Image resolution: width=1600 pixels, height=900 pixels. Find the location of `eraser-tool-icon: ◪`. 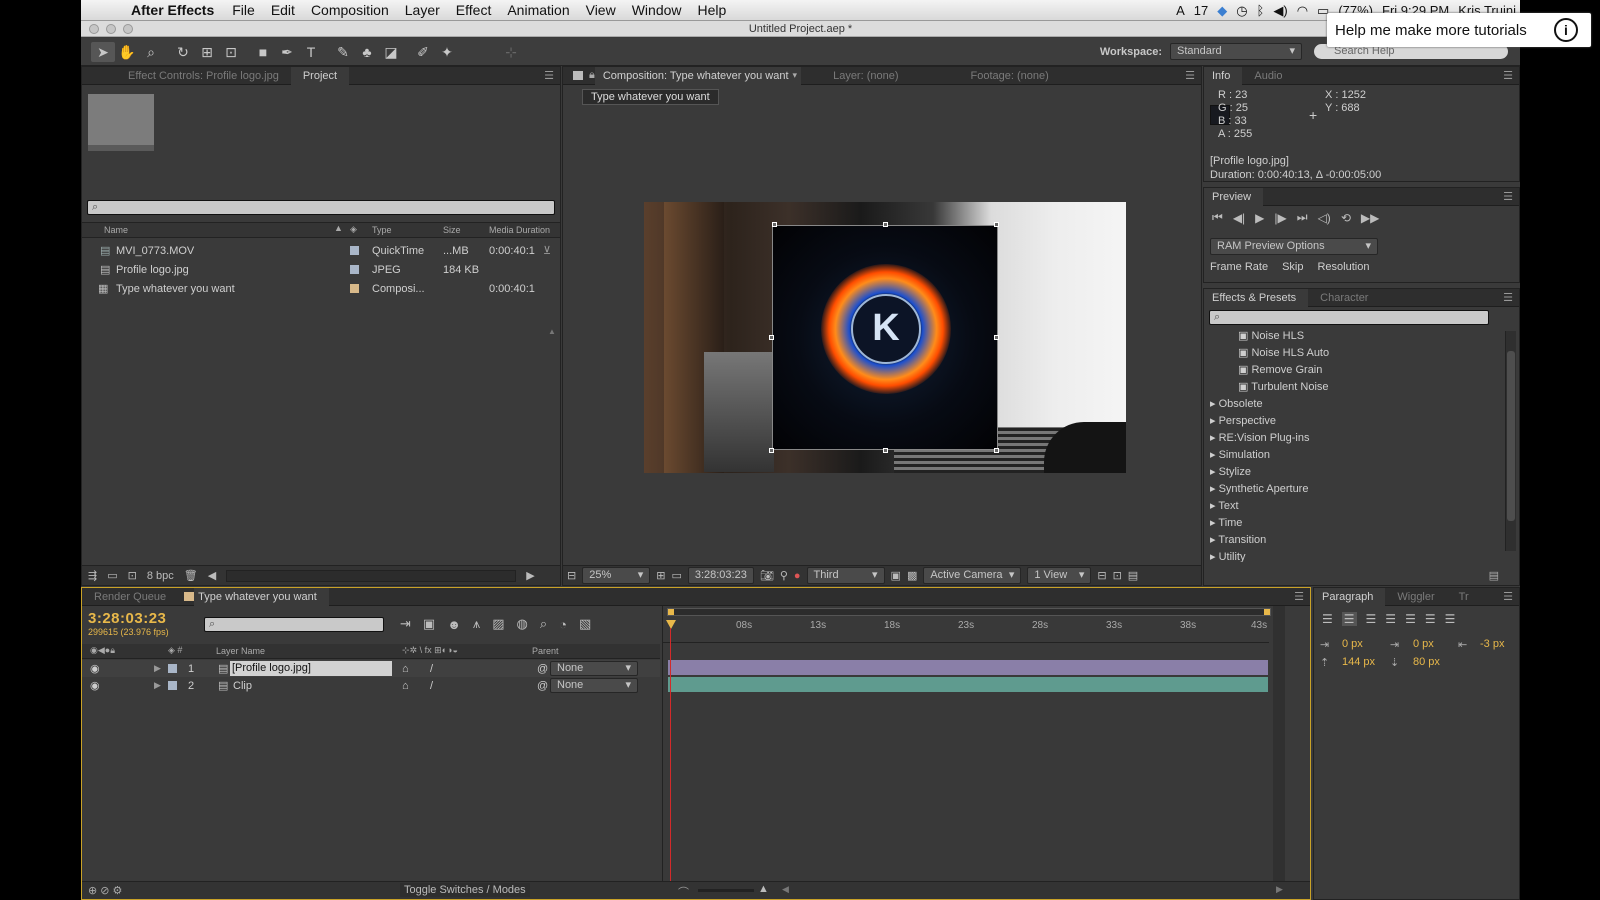

eraser-tool-icon: ◪ is located at coordinates (391, 52).